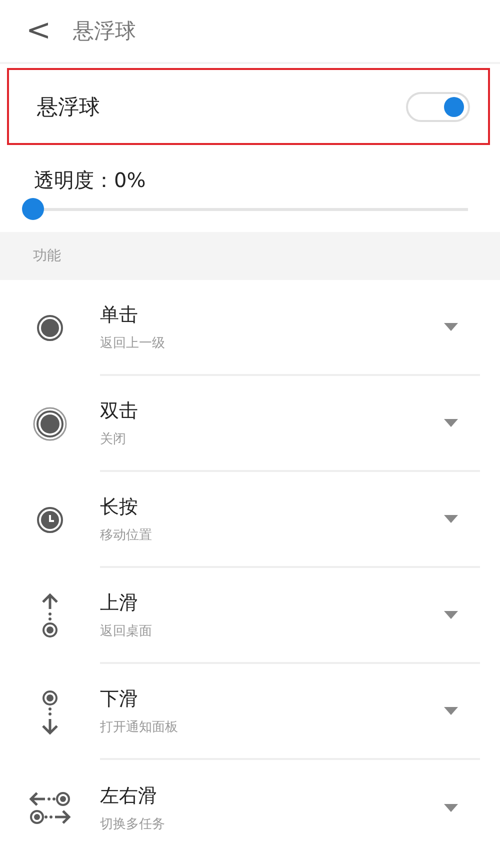  I want to click on back-button: <, so click(39, 31).